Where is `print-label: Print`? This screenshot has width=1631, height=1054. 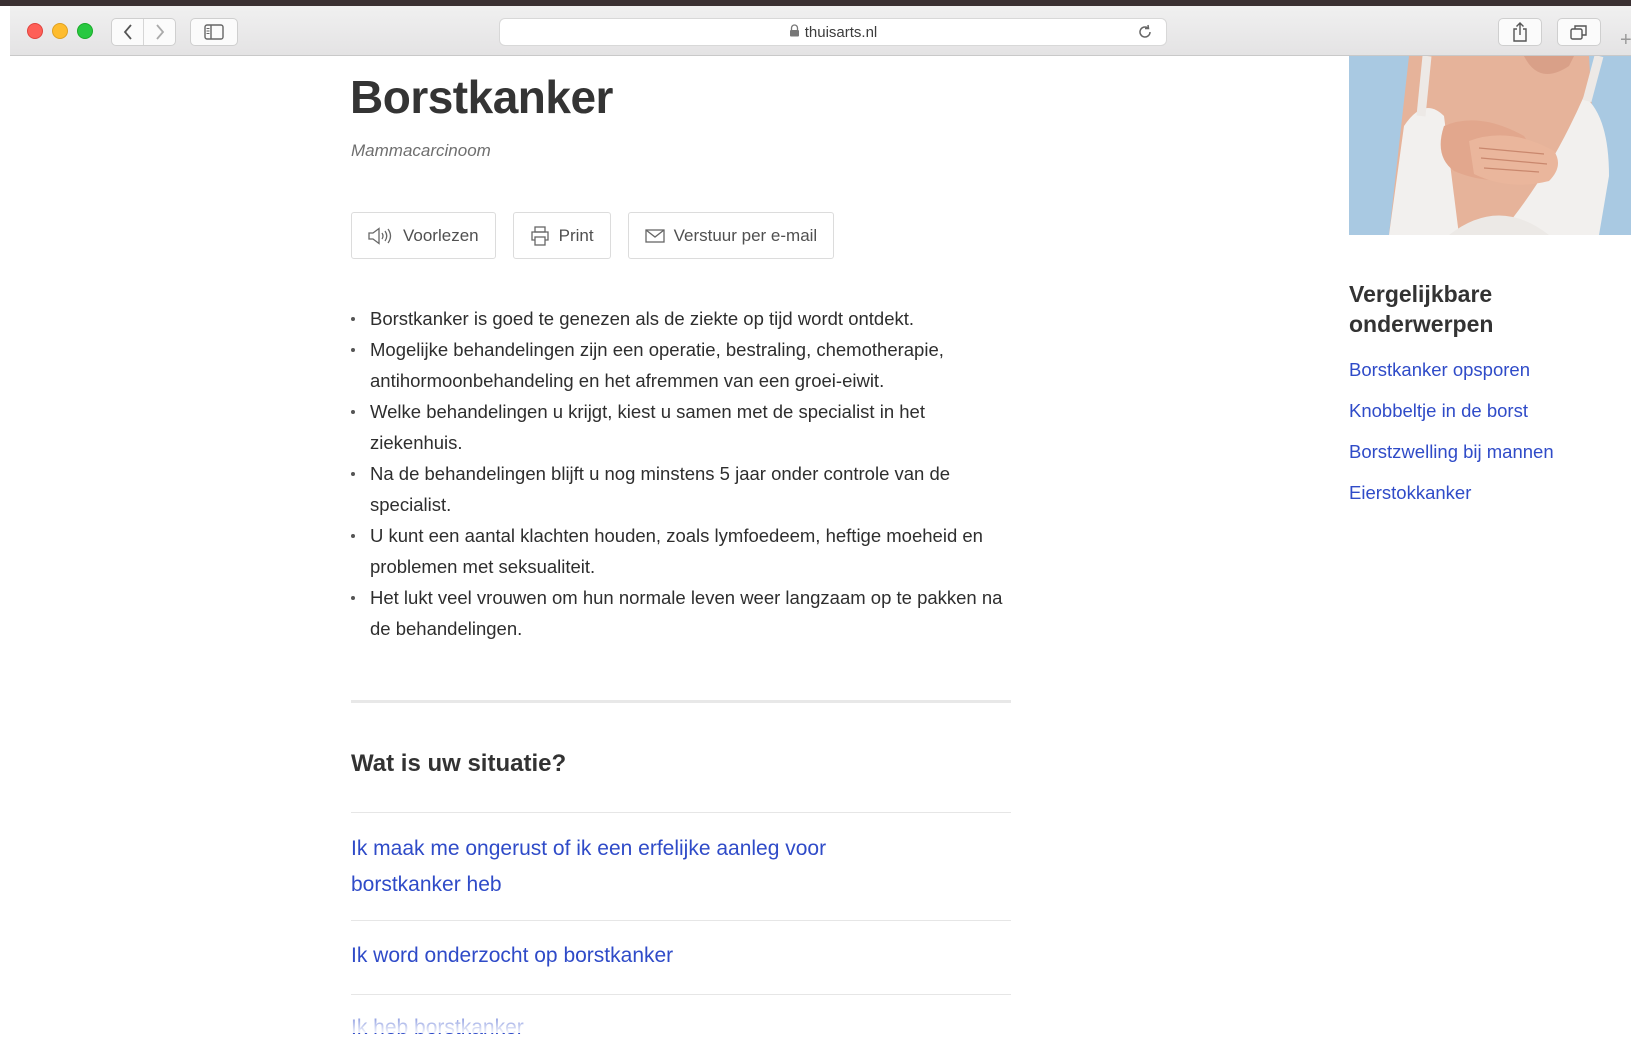 print-label: Print is located at coordinates (576, 235).